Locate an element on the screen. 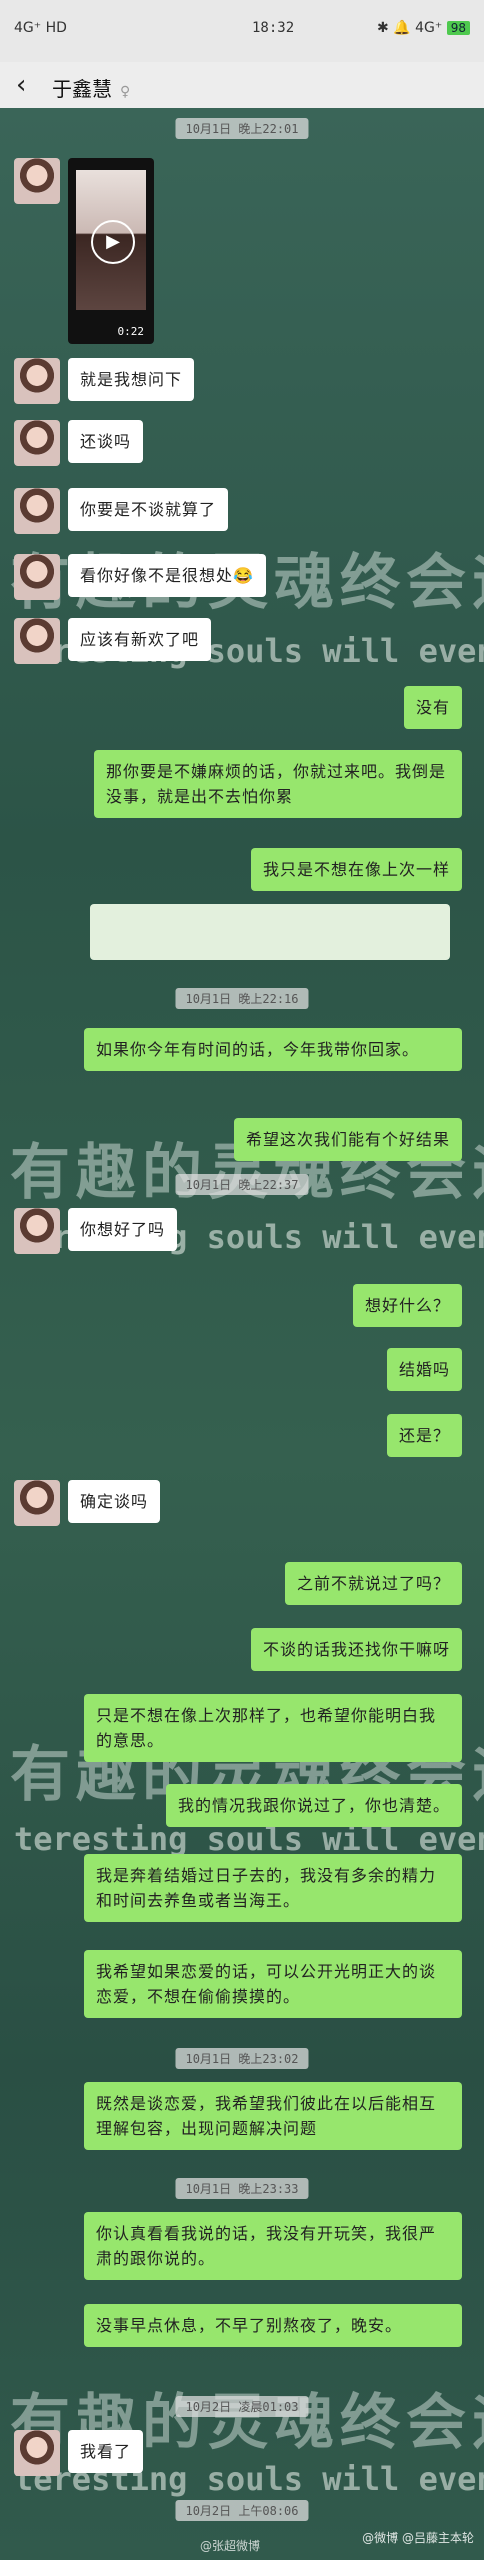 The image size is (484, 2560). blurred-message is located at coordinates (270, 932).